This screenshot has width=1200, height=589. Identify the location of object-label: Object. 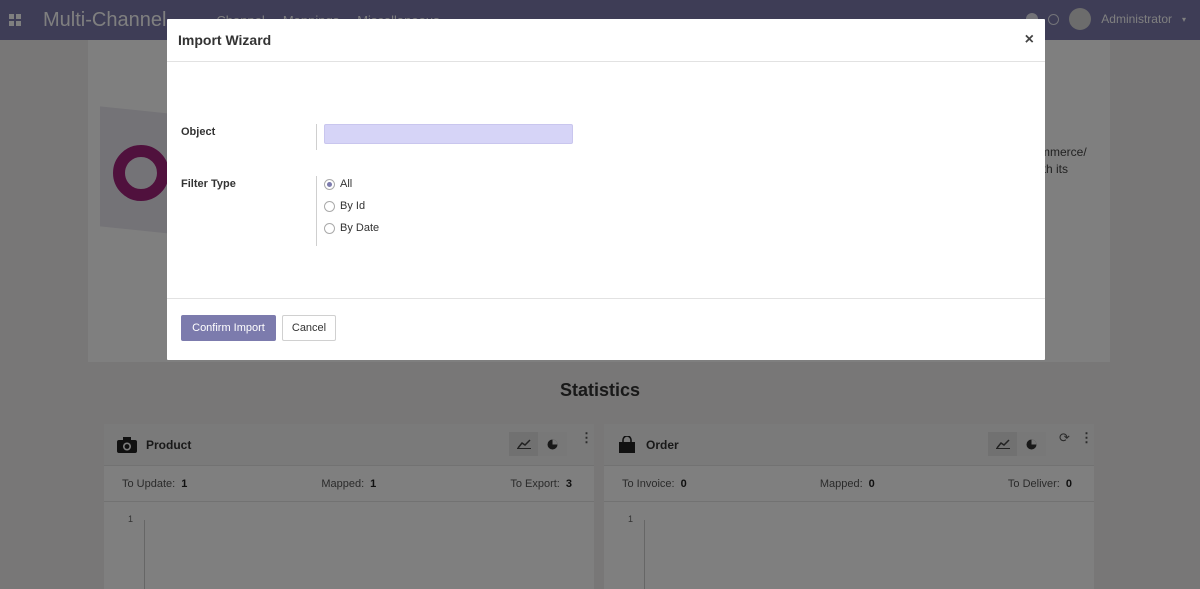
(198, 132).